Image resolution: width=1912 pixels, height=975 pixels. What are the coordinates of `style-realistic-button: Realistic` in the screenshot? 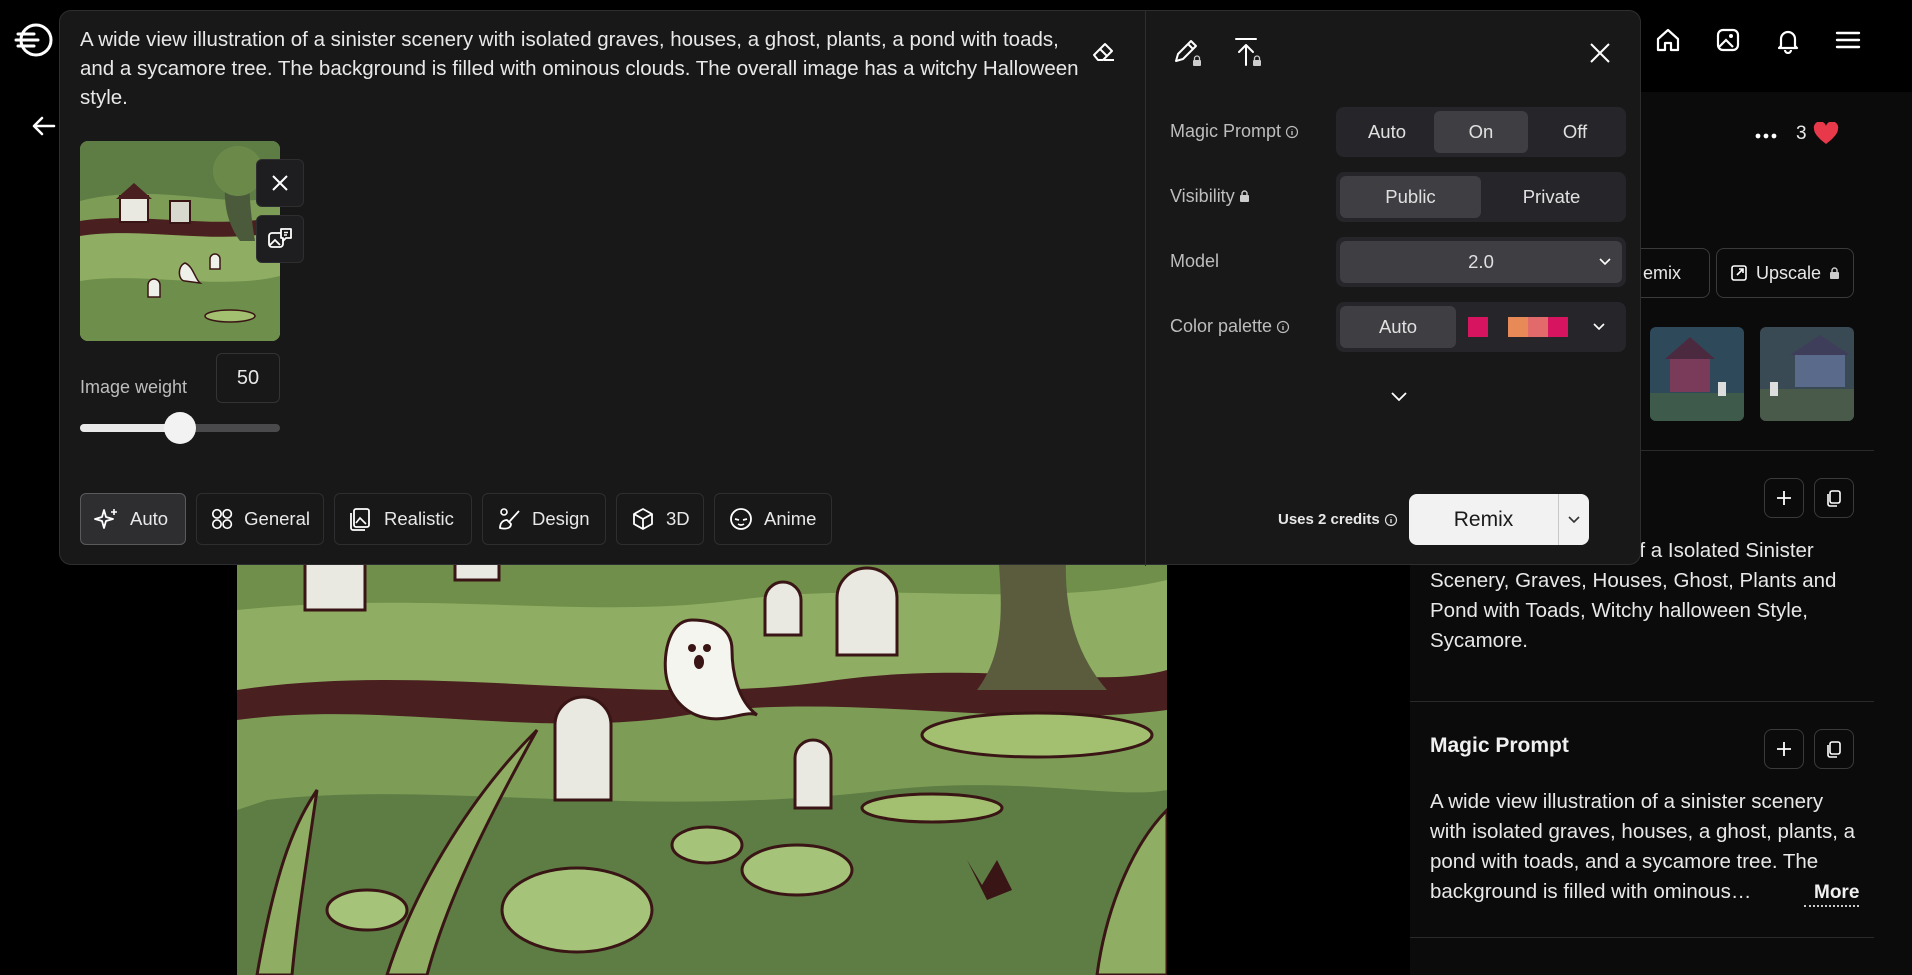 It's located at (403, 519).